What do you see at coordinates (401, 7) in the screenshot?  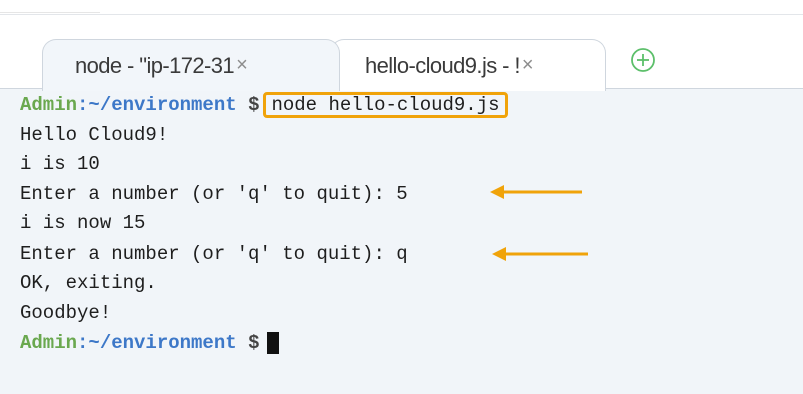 I see `top-strip` at bounding box center [401, 7].